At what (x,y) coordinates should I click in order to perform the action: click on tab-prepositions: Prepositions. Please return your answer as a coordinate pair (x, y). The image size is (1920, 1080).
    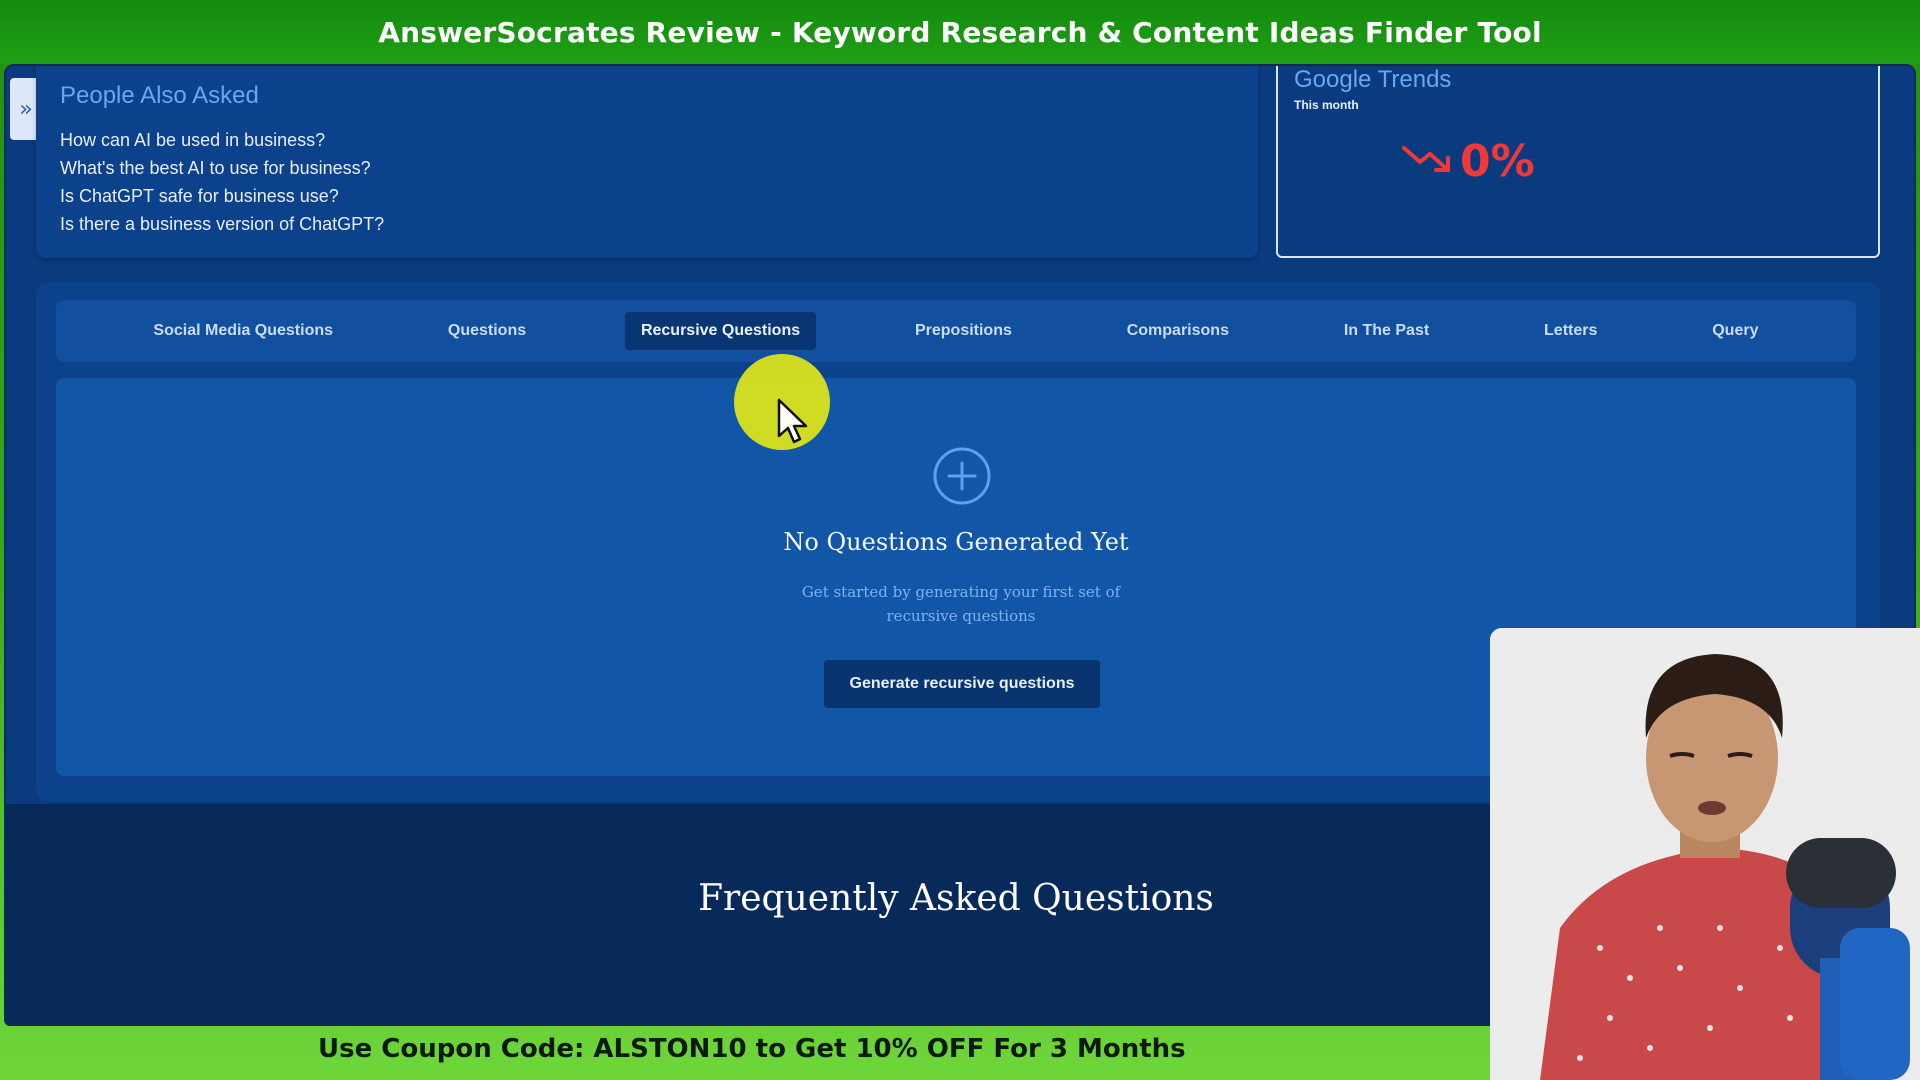
    Looking at the image, I should click on (963, 331).